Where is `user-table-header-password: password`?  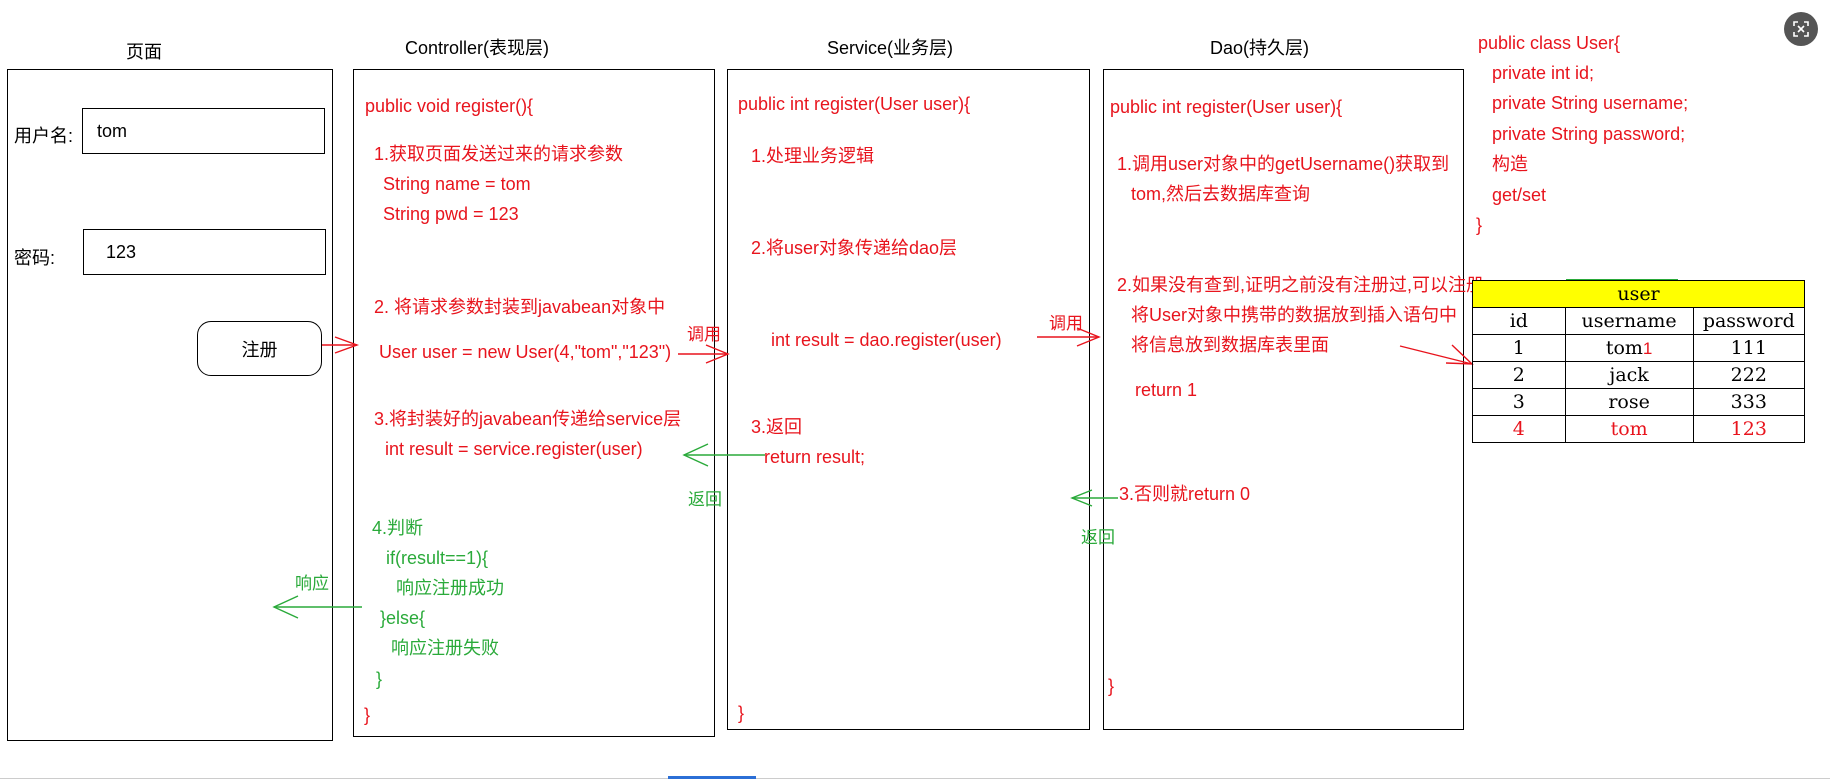
user-table-header-password: password is located at coordinates (1749, 321).